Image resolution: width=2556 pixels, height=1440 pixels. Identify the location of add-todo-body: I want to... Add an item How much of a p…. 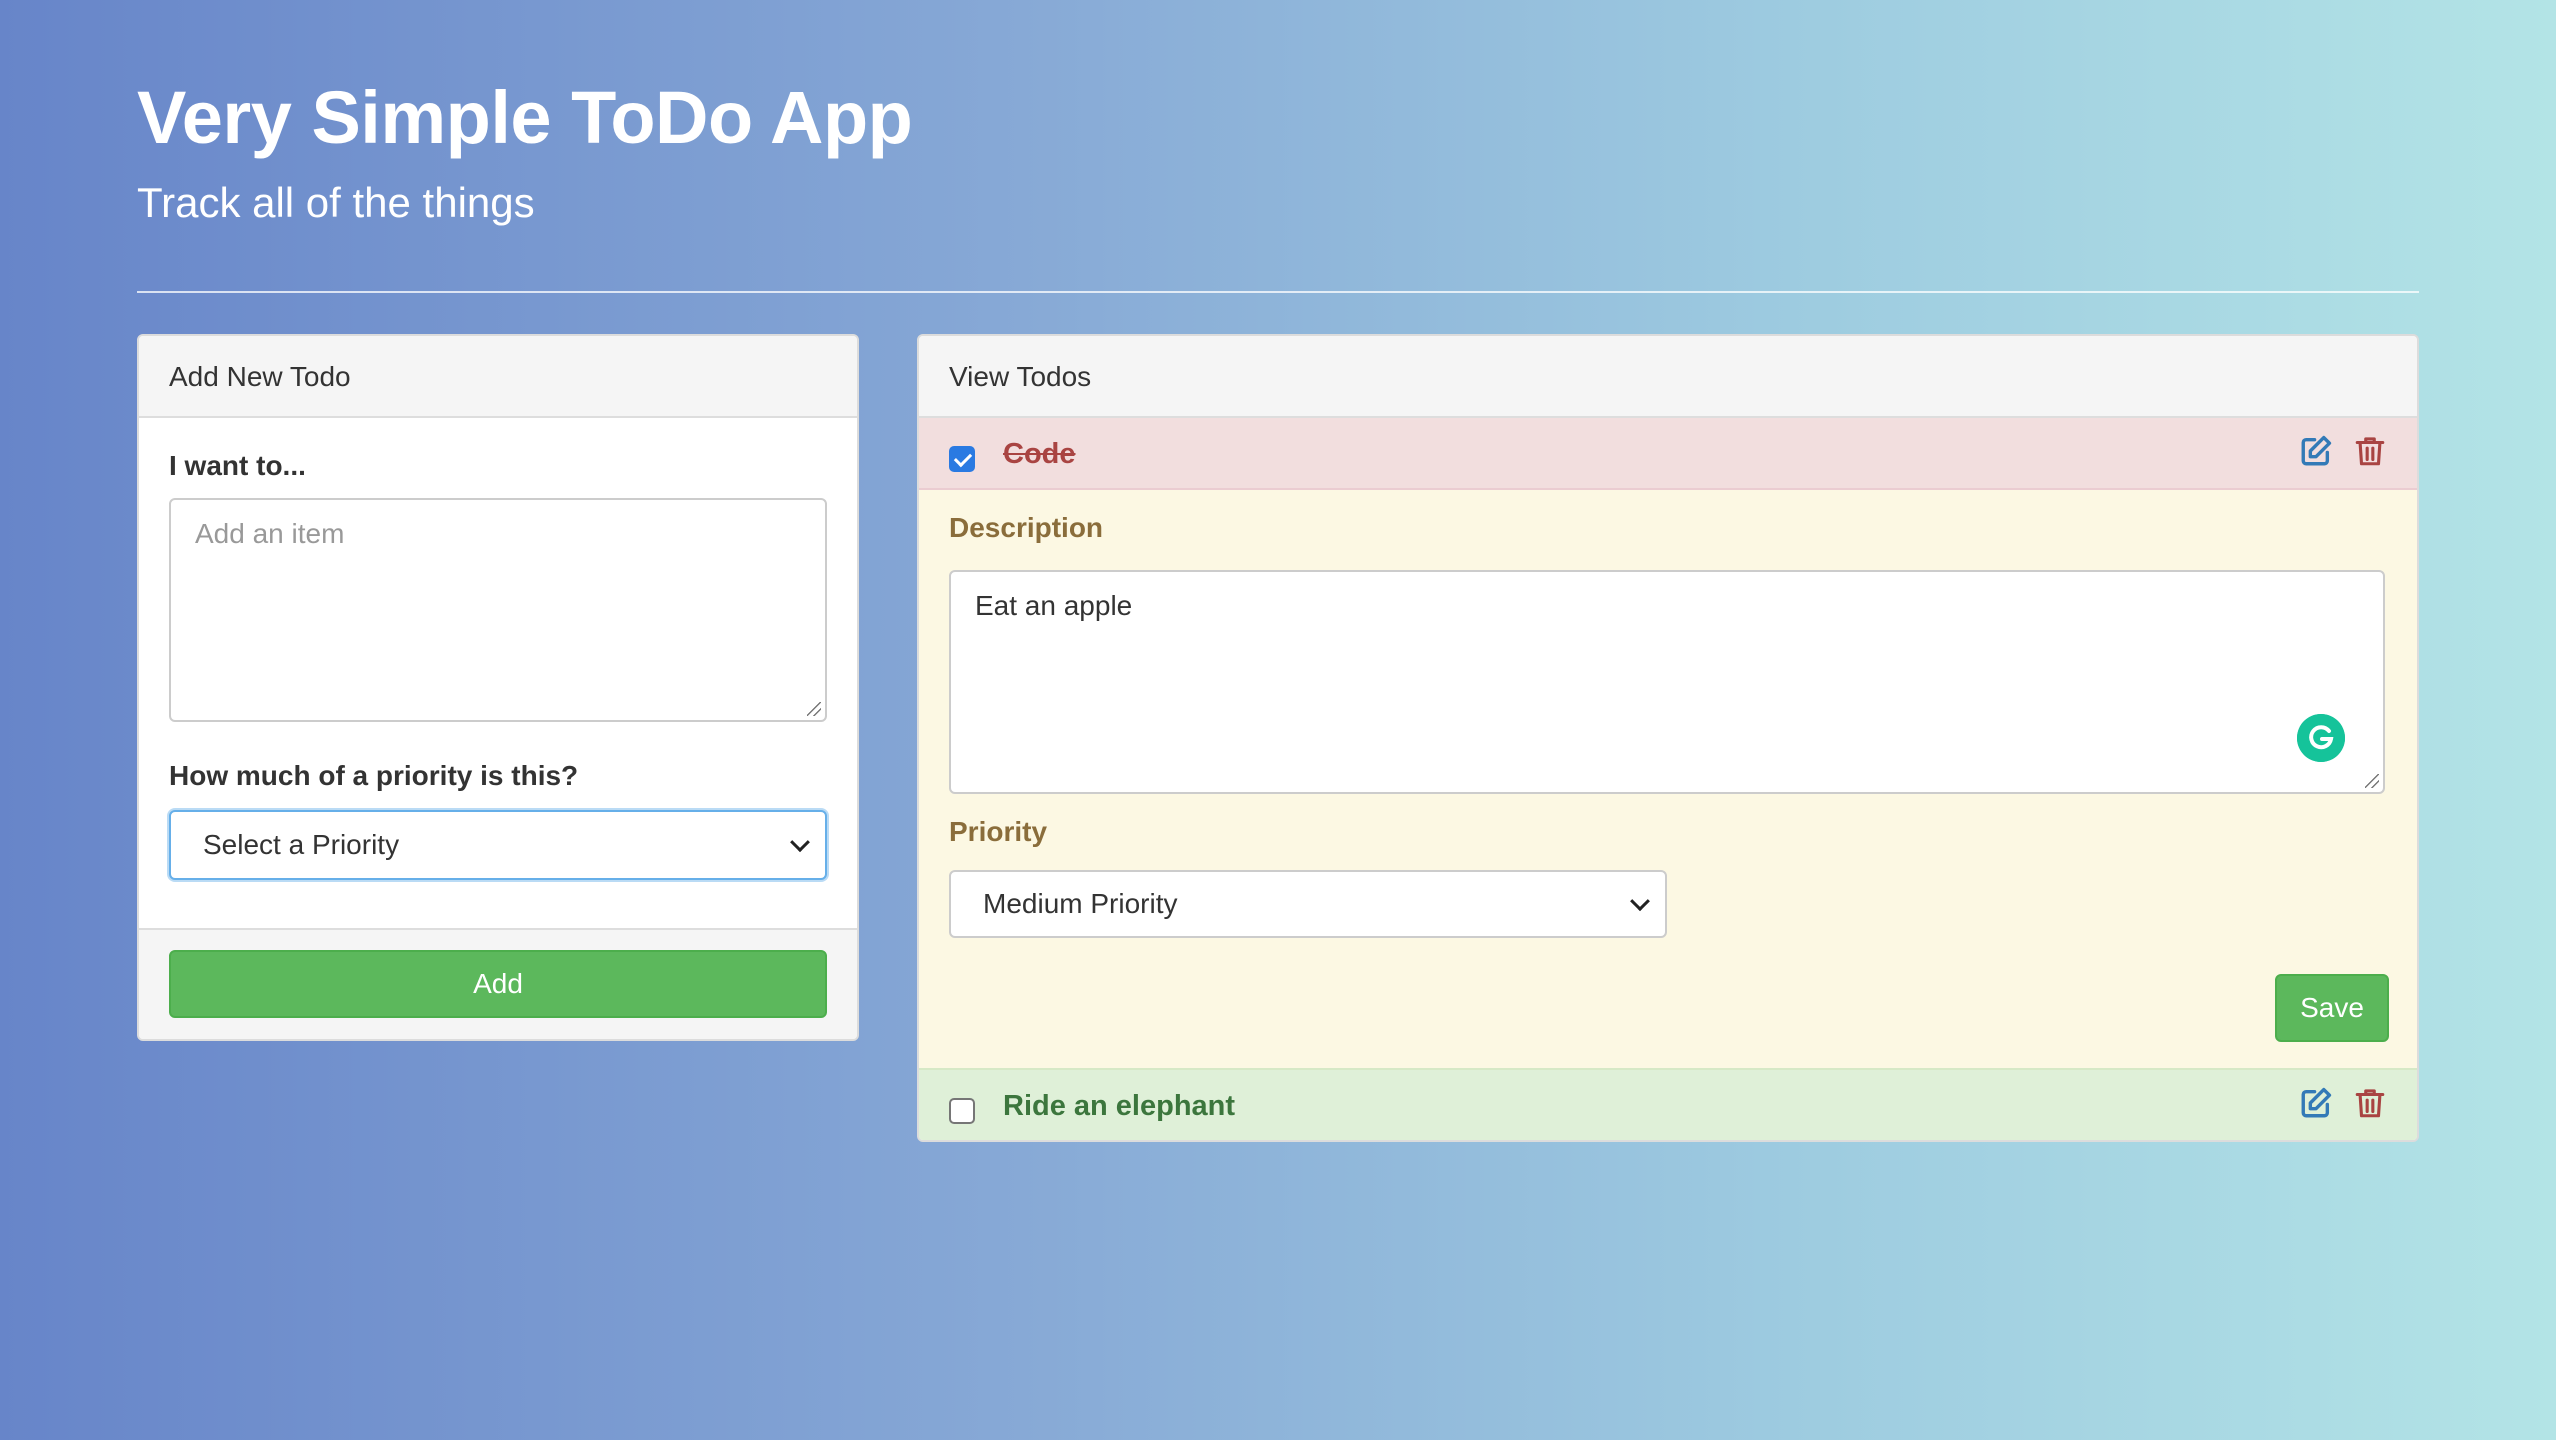
(498, 673).